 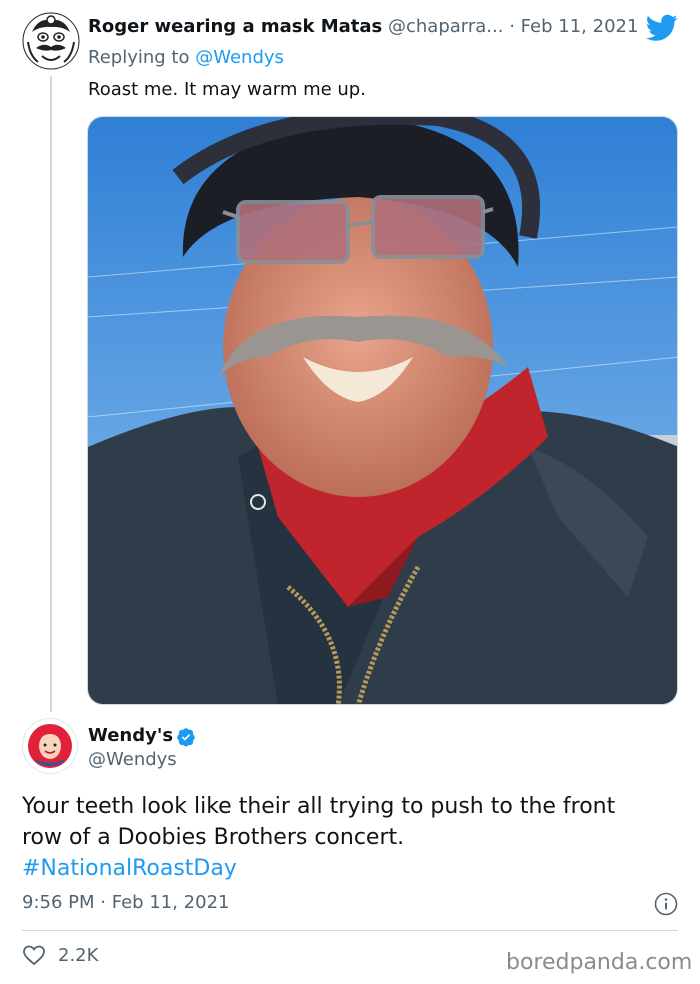 What do you see at coordinates (580, 26) in the screenshot?
I see `reply-date: Feb 11, 2021` at bounding box center [580, 26].